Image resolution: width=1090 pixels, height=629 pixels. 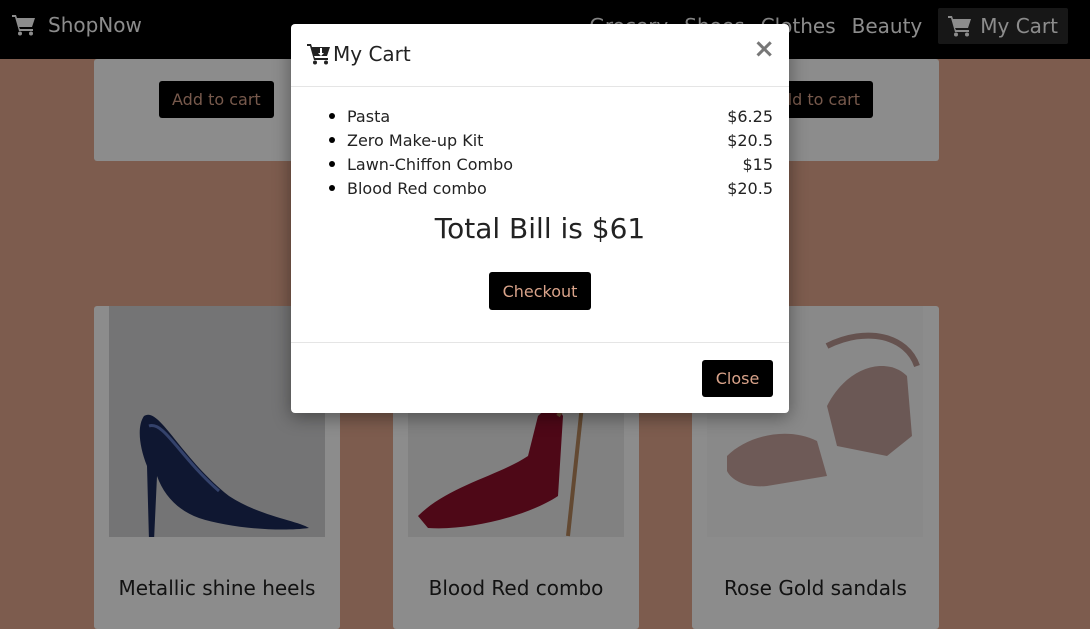 What do you see at coordinates (415, 140) in the screenshot?
I see `cart-item-name: Zero Make-up Kit` at bounding box center [415, 140].